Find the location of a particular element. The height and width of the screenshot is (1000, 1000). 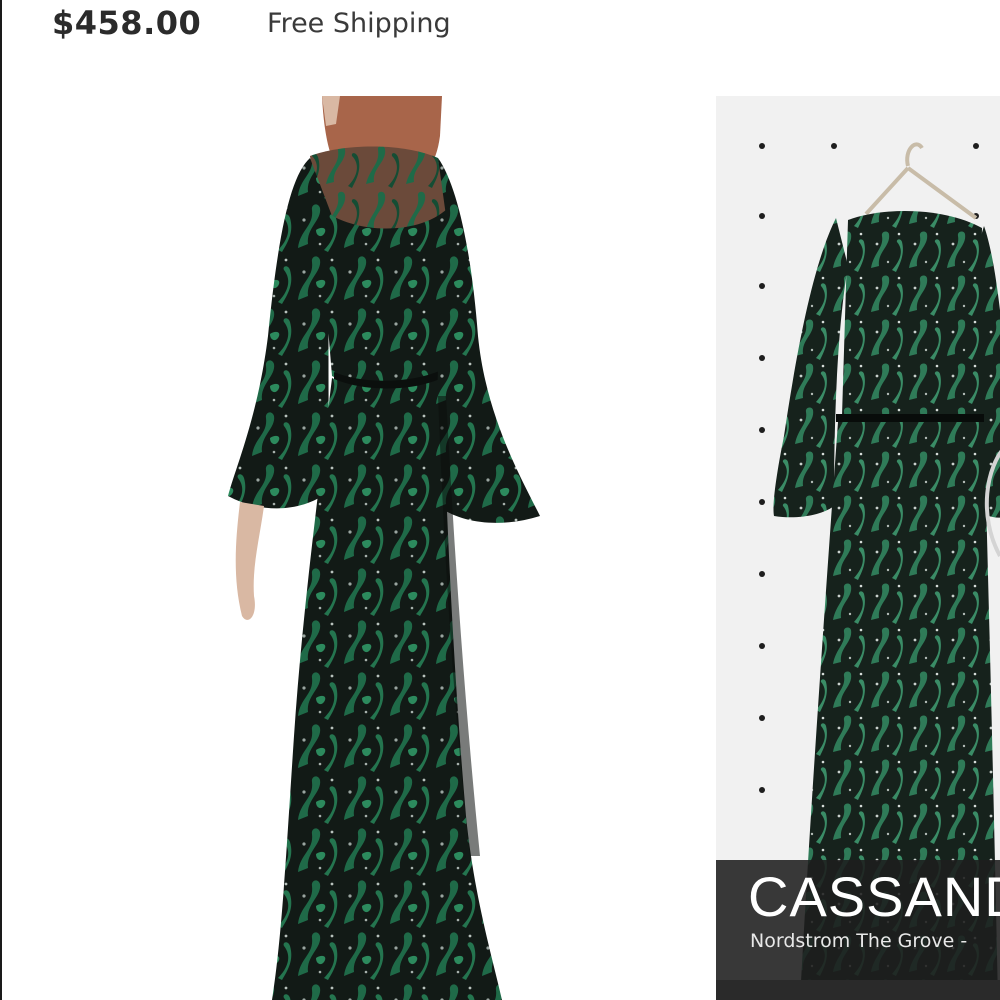

store-caption: CASSAND Nordstrom The Grove - is located at coordinates (858, 920).